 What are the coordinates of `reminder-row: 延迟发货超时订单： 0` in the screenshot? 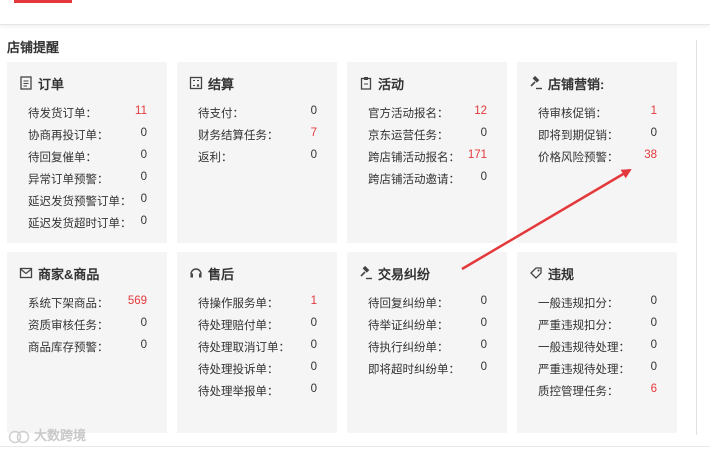 It's located at (87, 223).